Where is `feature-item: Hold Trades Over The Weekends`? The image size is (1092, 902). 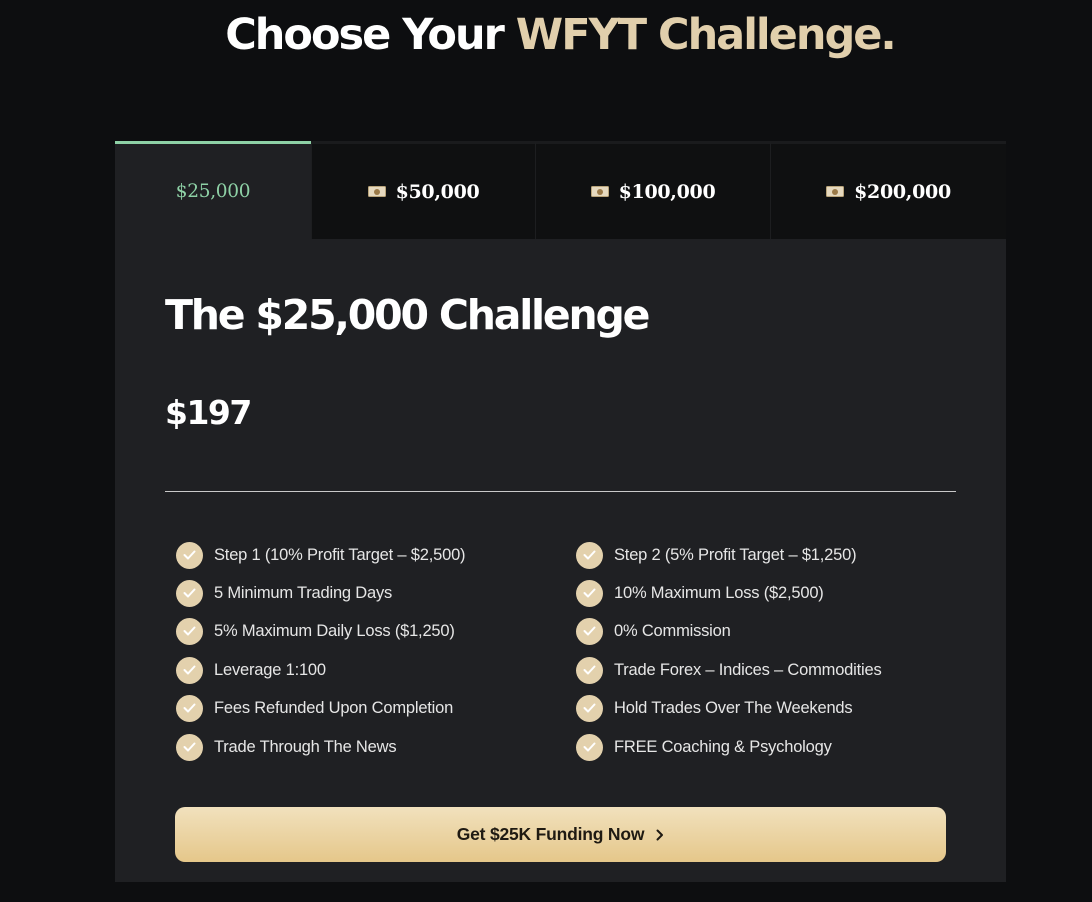 feature-item: Hold Trades Over The Weekends is located at coordinates (714, 708).